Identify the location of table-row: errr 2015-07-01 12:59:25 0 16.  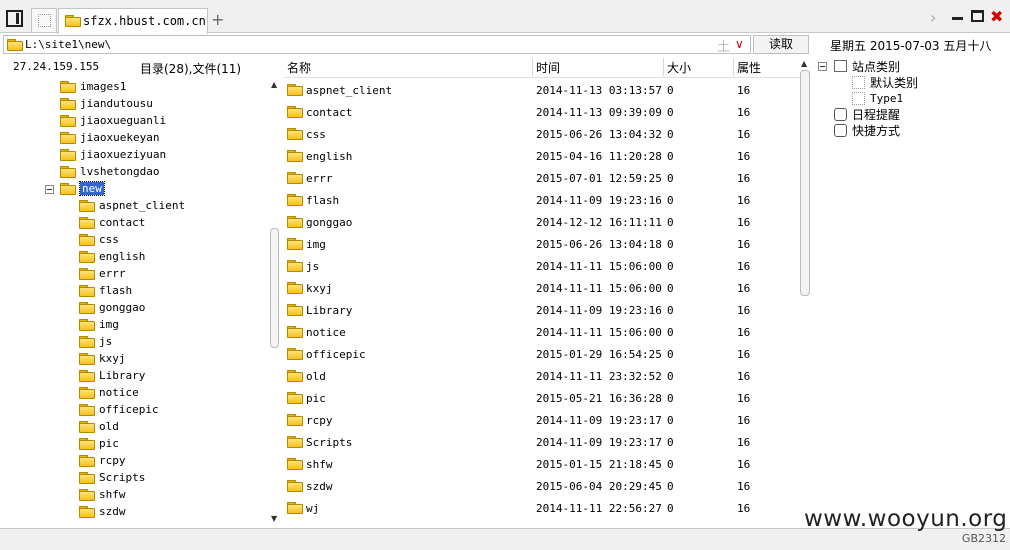
(540, 178).